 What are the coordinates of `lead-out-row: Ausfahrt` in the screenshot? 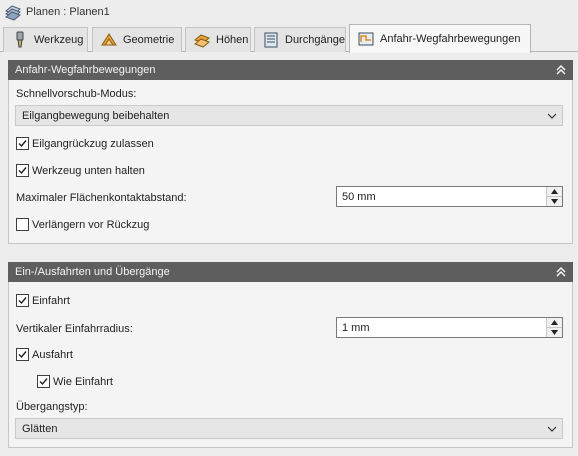 It's located at (44, 354).